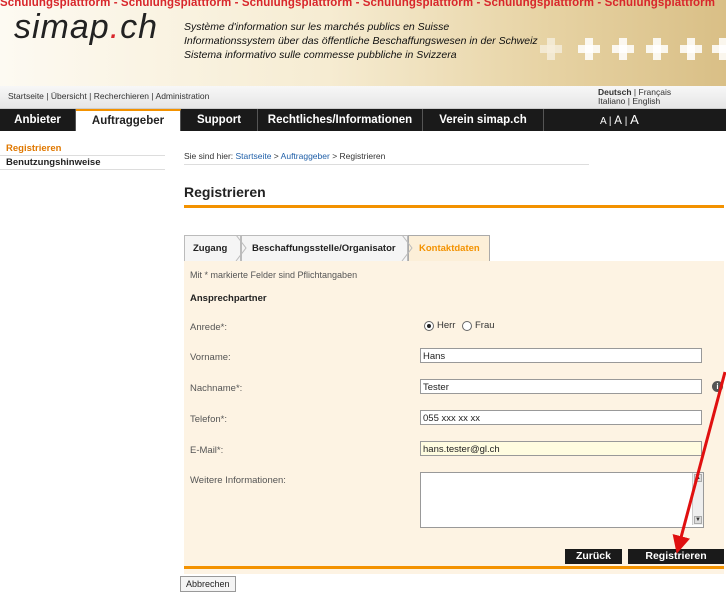  Describe the element at coordinates (483, 120) in the screenshot. I see `nav-tab-verein: Verein simap.ch` at that location.